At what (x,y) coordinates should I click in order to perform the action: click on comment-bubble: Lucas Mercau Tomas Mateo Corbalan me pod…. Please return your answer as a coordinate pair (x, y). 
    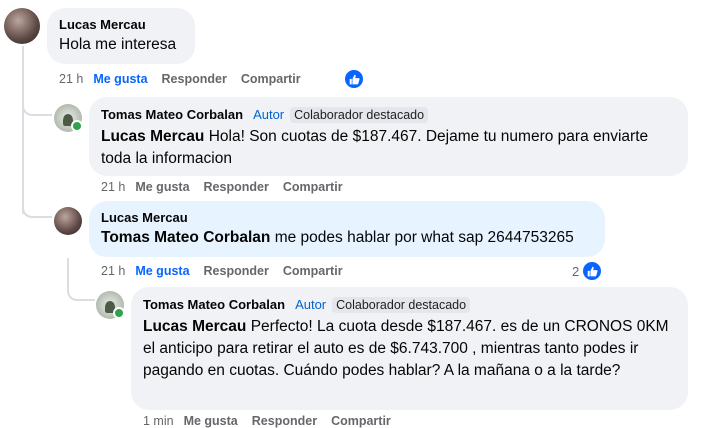
    Looking at the image, I should click on (347, 229).